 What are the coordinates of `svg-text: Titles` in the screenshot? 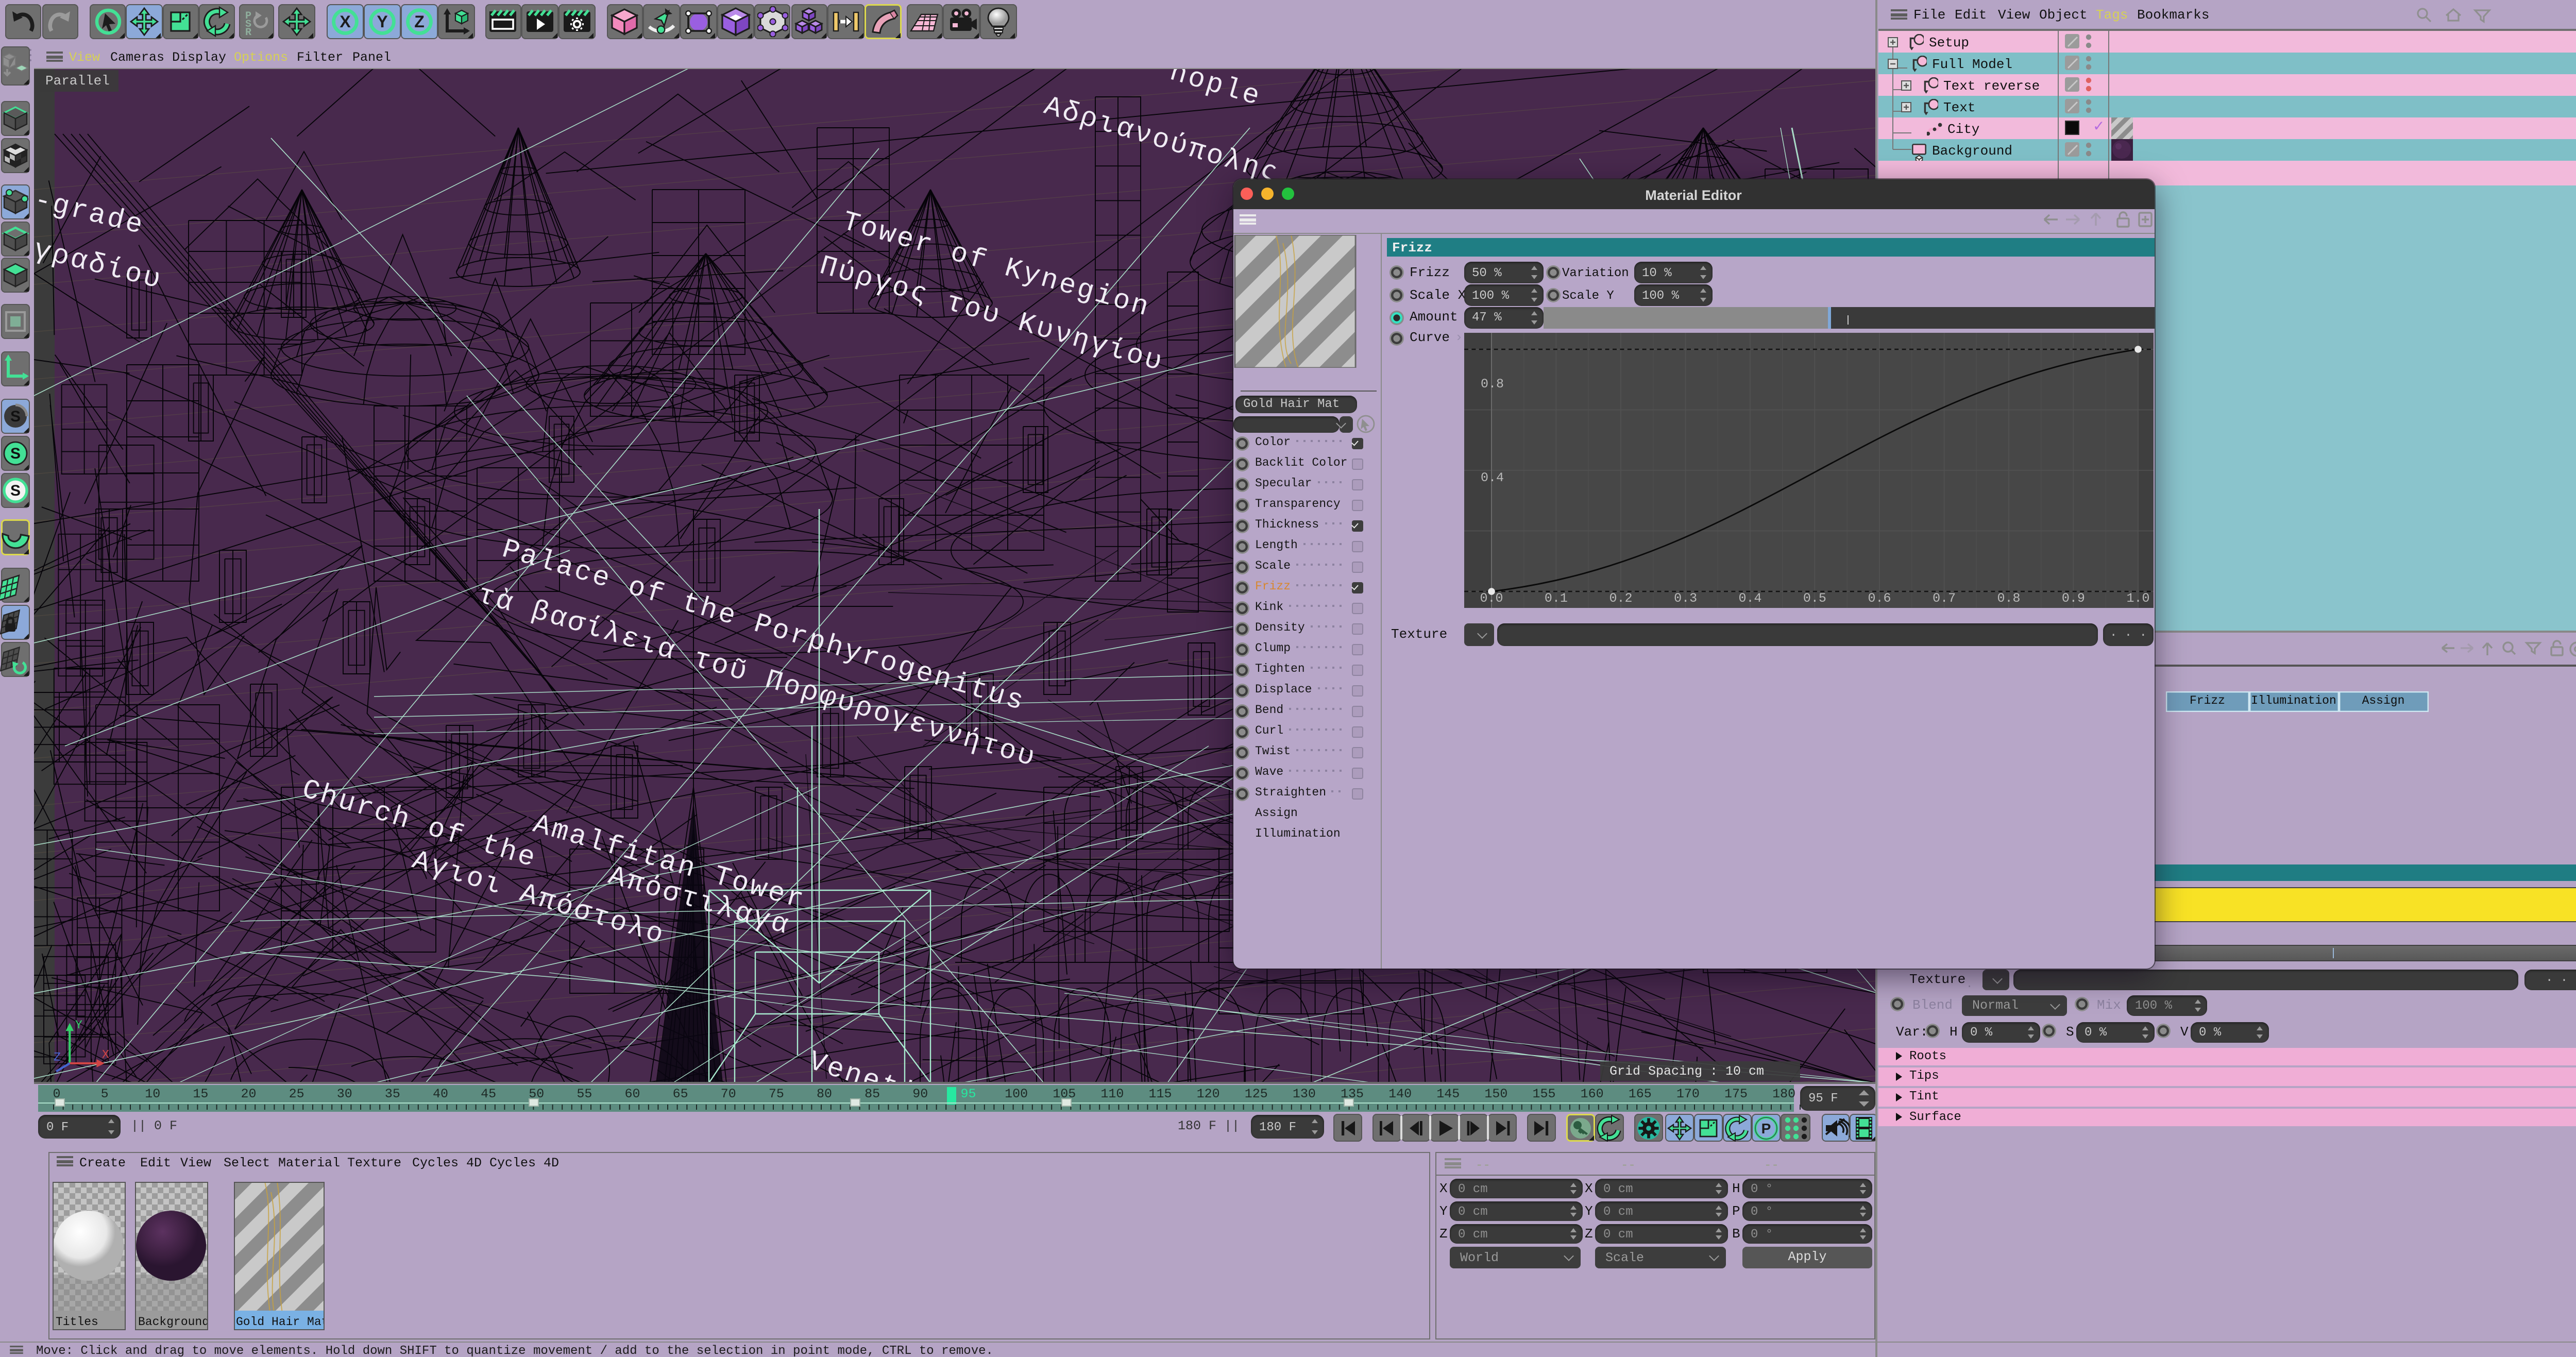 It's located at (77, 1322).